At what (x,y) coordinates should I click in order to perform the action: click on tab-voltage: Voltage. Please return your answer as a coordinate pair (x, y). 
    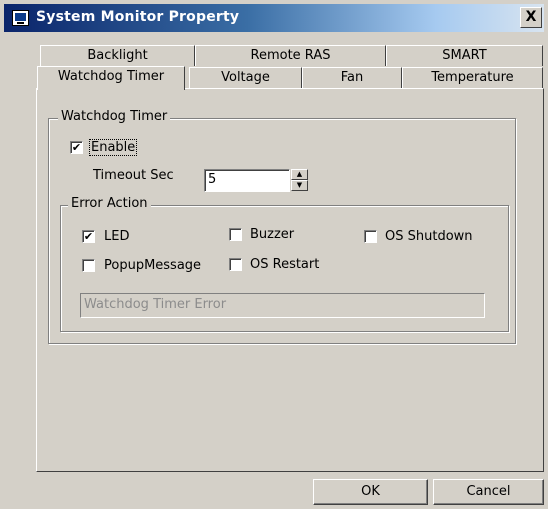
    Looking at the image, I should click on (245, 77).